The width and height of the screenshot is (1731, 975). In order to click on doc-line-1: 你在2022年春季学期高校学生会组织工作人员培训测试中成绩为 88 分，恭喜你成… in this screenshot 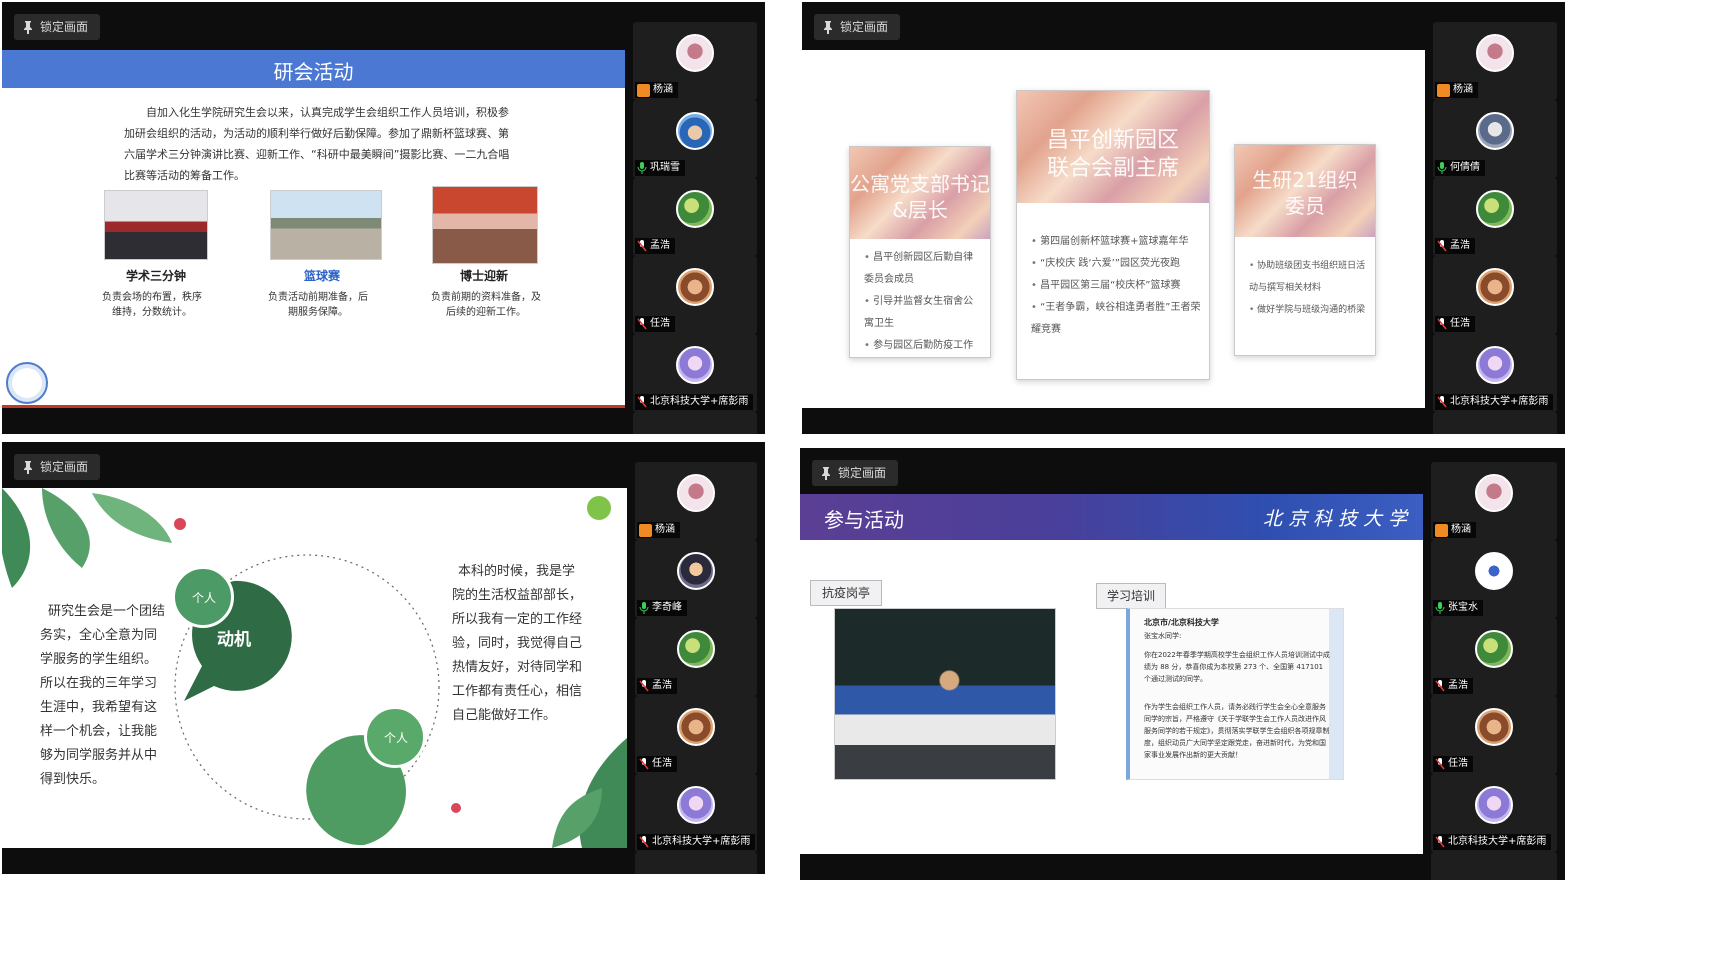, I will do `click(1237, 667)`.